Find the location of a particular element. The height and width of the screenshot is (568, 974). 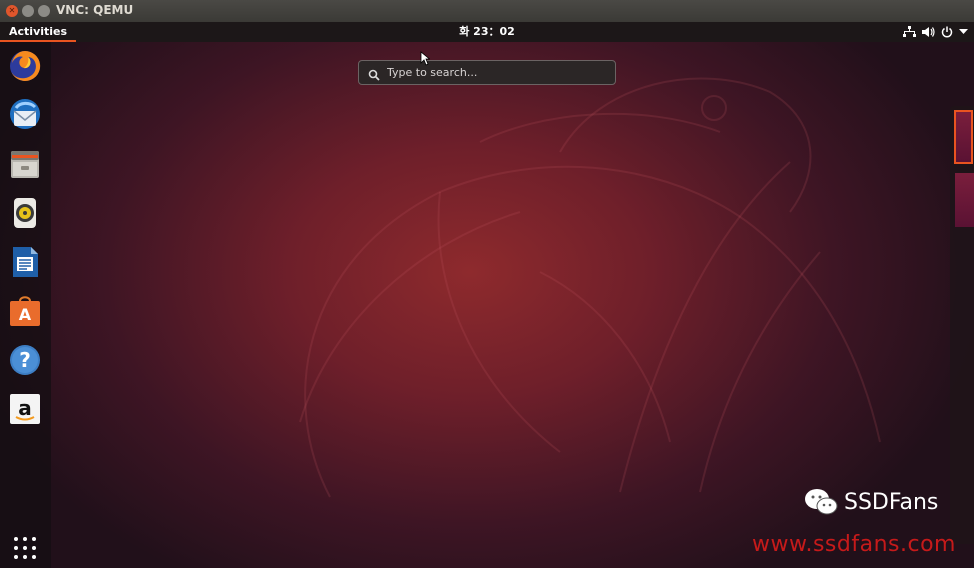

watermark-logo: SSDFans is located at coordinates (871, 502).